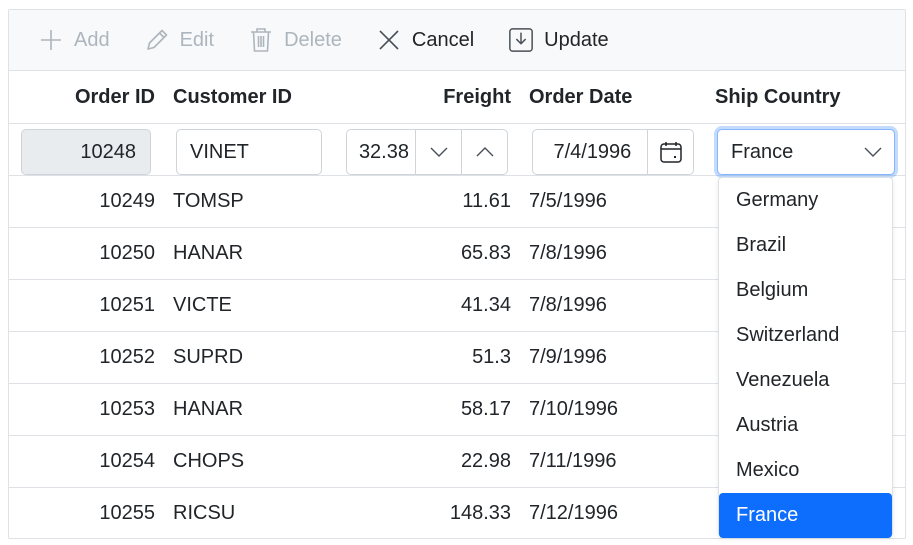 This screenshot has width=913, height=545. I want to click on dropdown-option: Brazil, so click(805, 245).